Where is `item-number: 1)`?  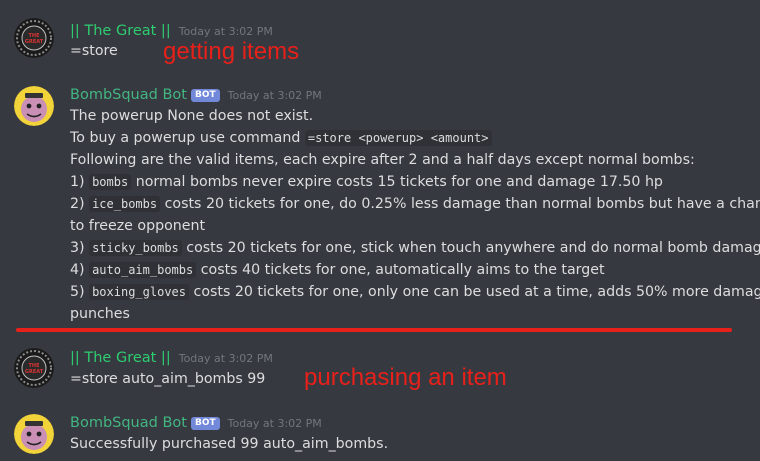
item-number: 1) is located at coordinates (77, 182).